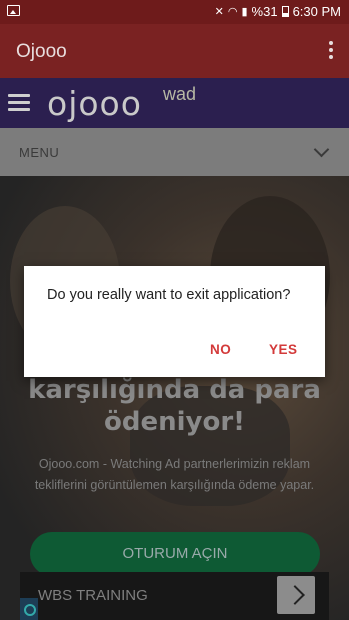  I want to click on chevron-down-icon, so click(321, 149).